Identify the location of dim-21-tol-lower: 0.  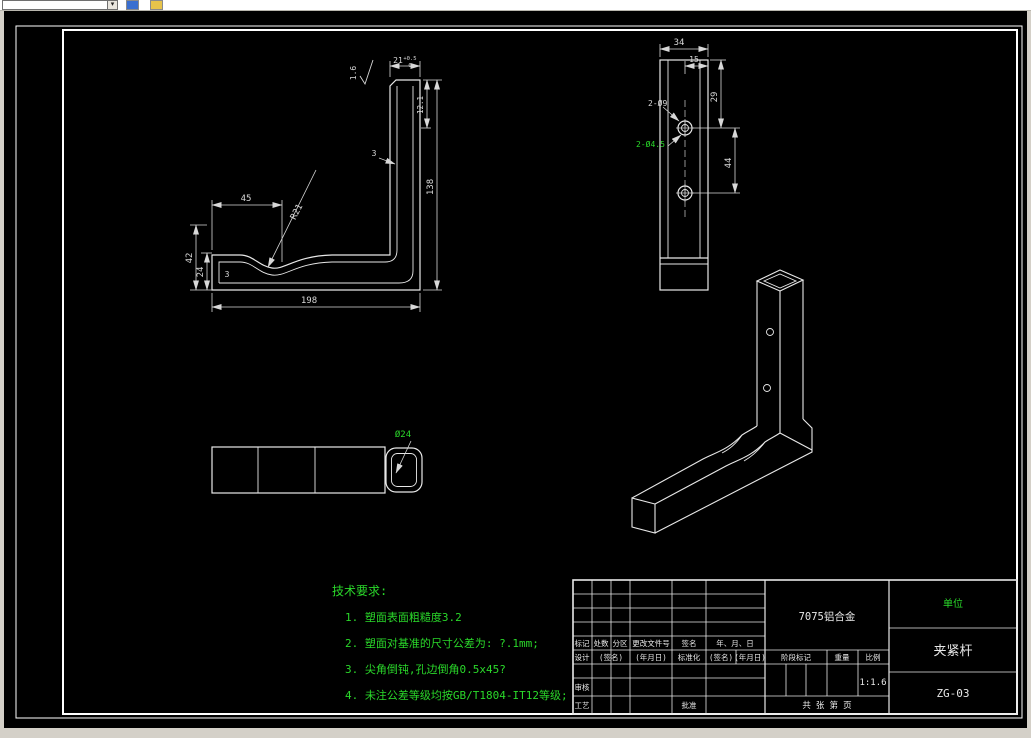
(409, 66).